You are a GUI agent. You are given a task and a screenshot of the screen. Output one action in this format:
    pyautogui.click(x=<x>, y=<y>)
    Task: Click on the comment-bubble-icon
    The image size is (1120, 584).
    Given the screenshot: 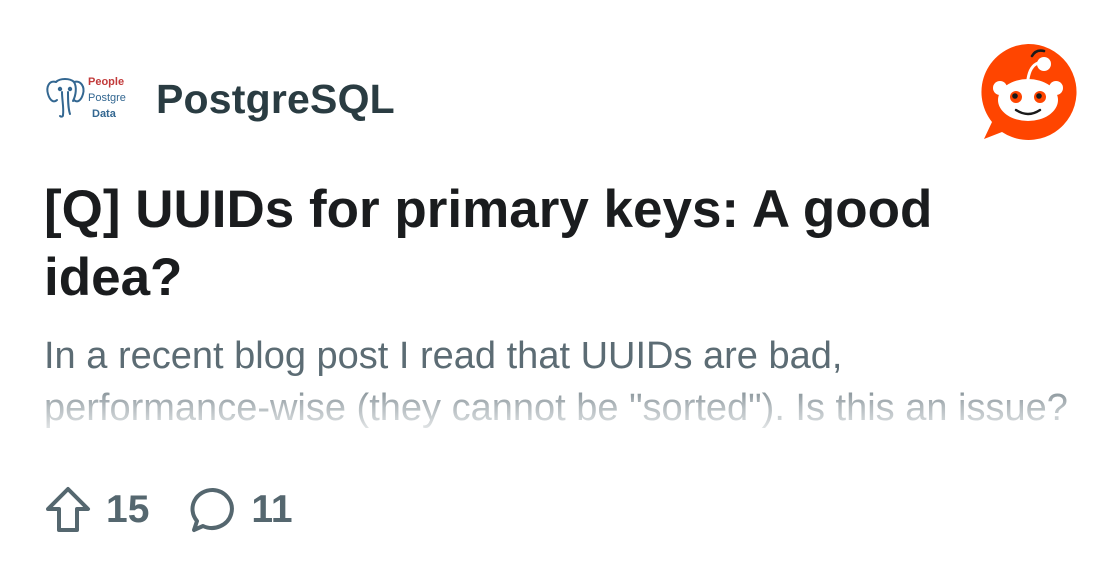 What is the action you would take?
    pyautogui.click(x=213, y=510)
    